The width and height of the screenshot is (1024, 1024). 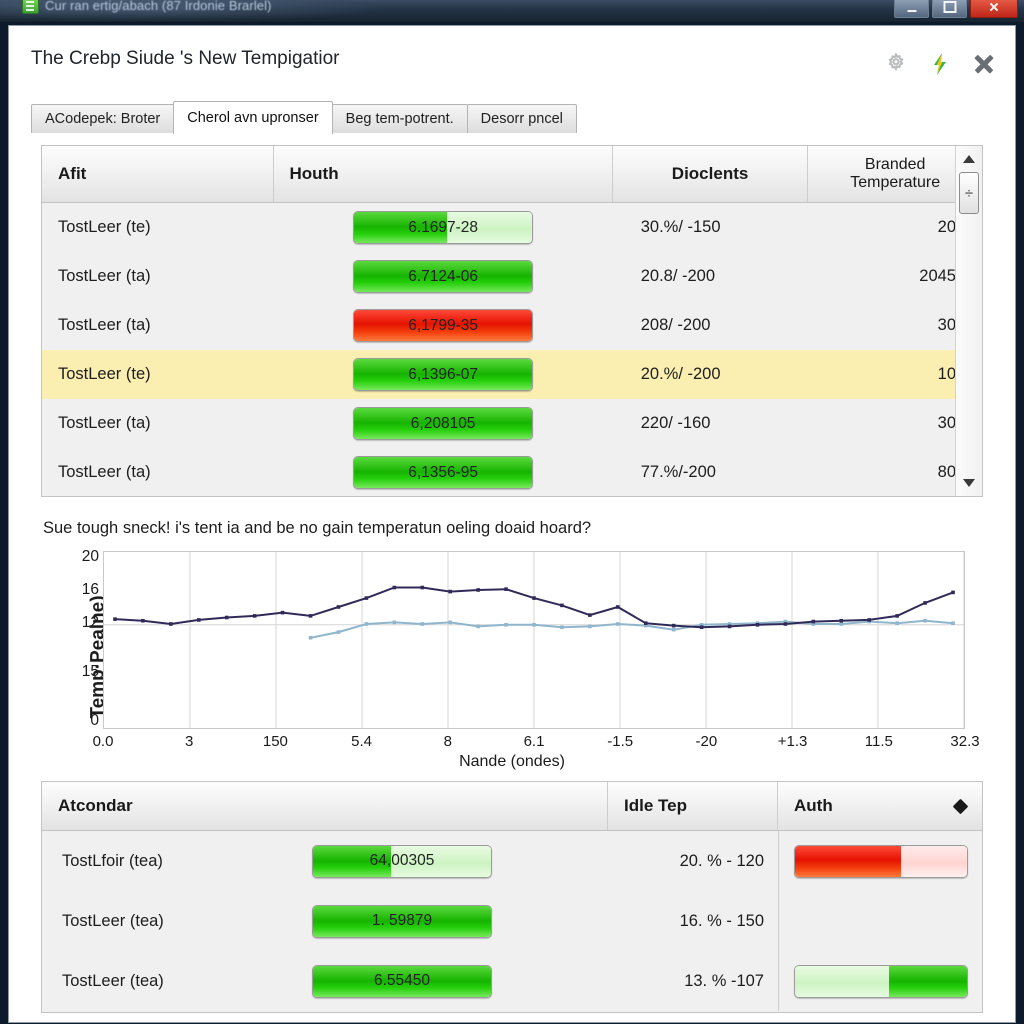 I want to click on cell-atcondar: TostLeer (tea) 1. 59879, so click(x=325, y=921).